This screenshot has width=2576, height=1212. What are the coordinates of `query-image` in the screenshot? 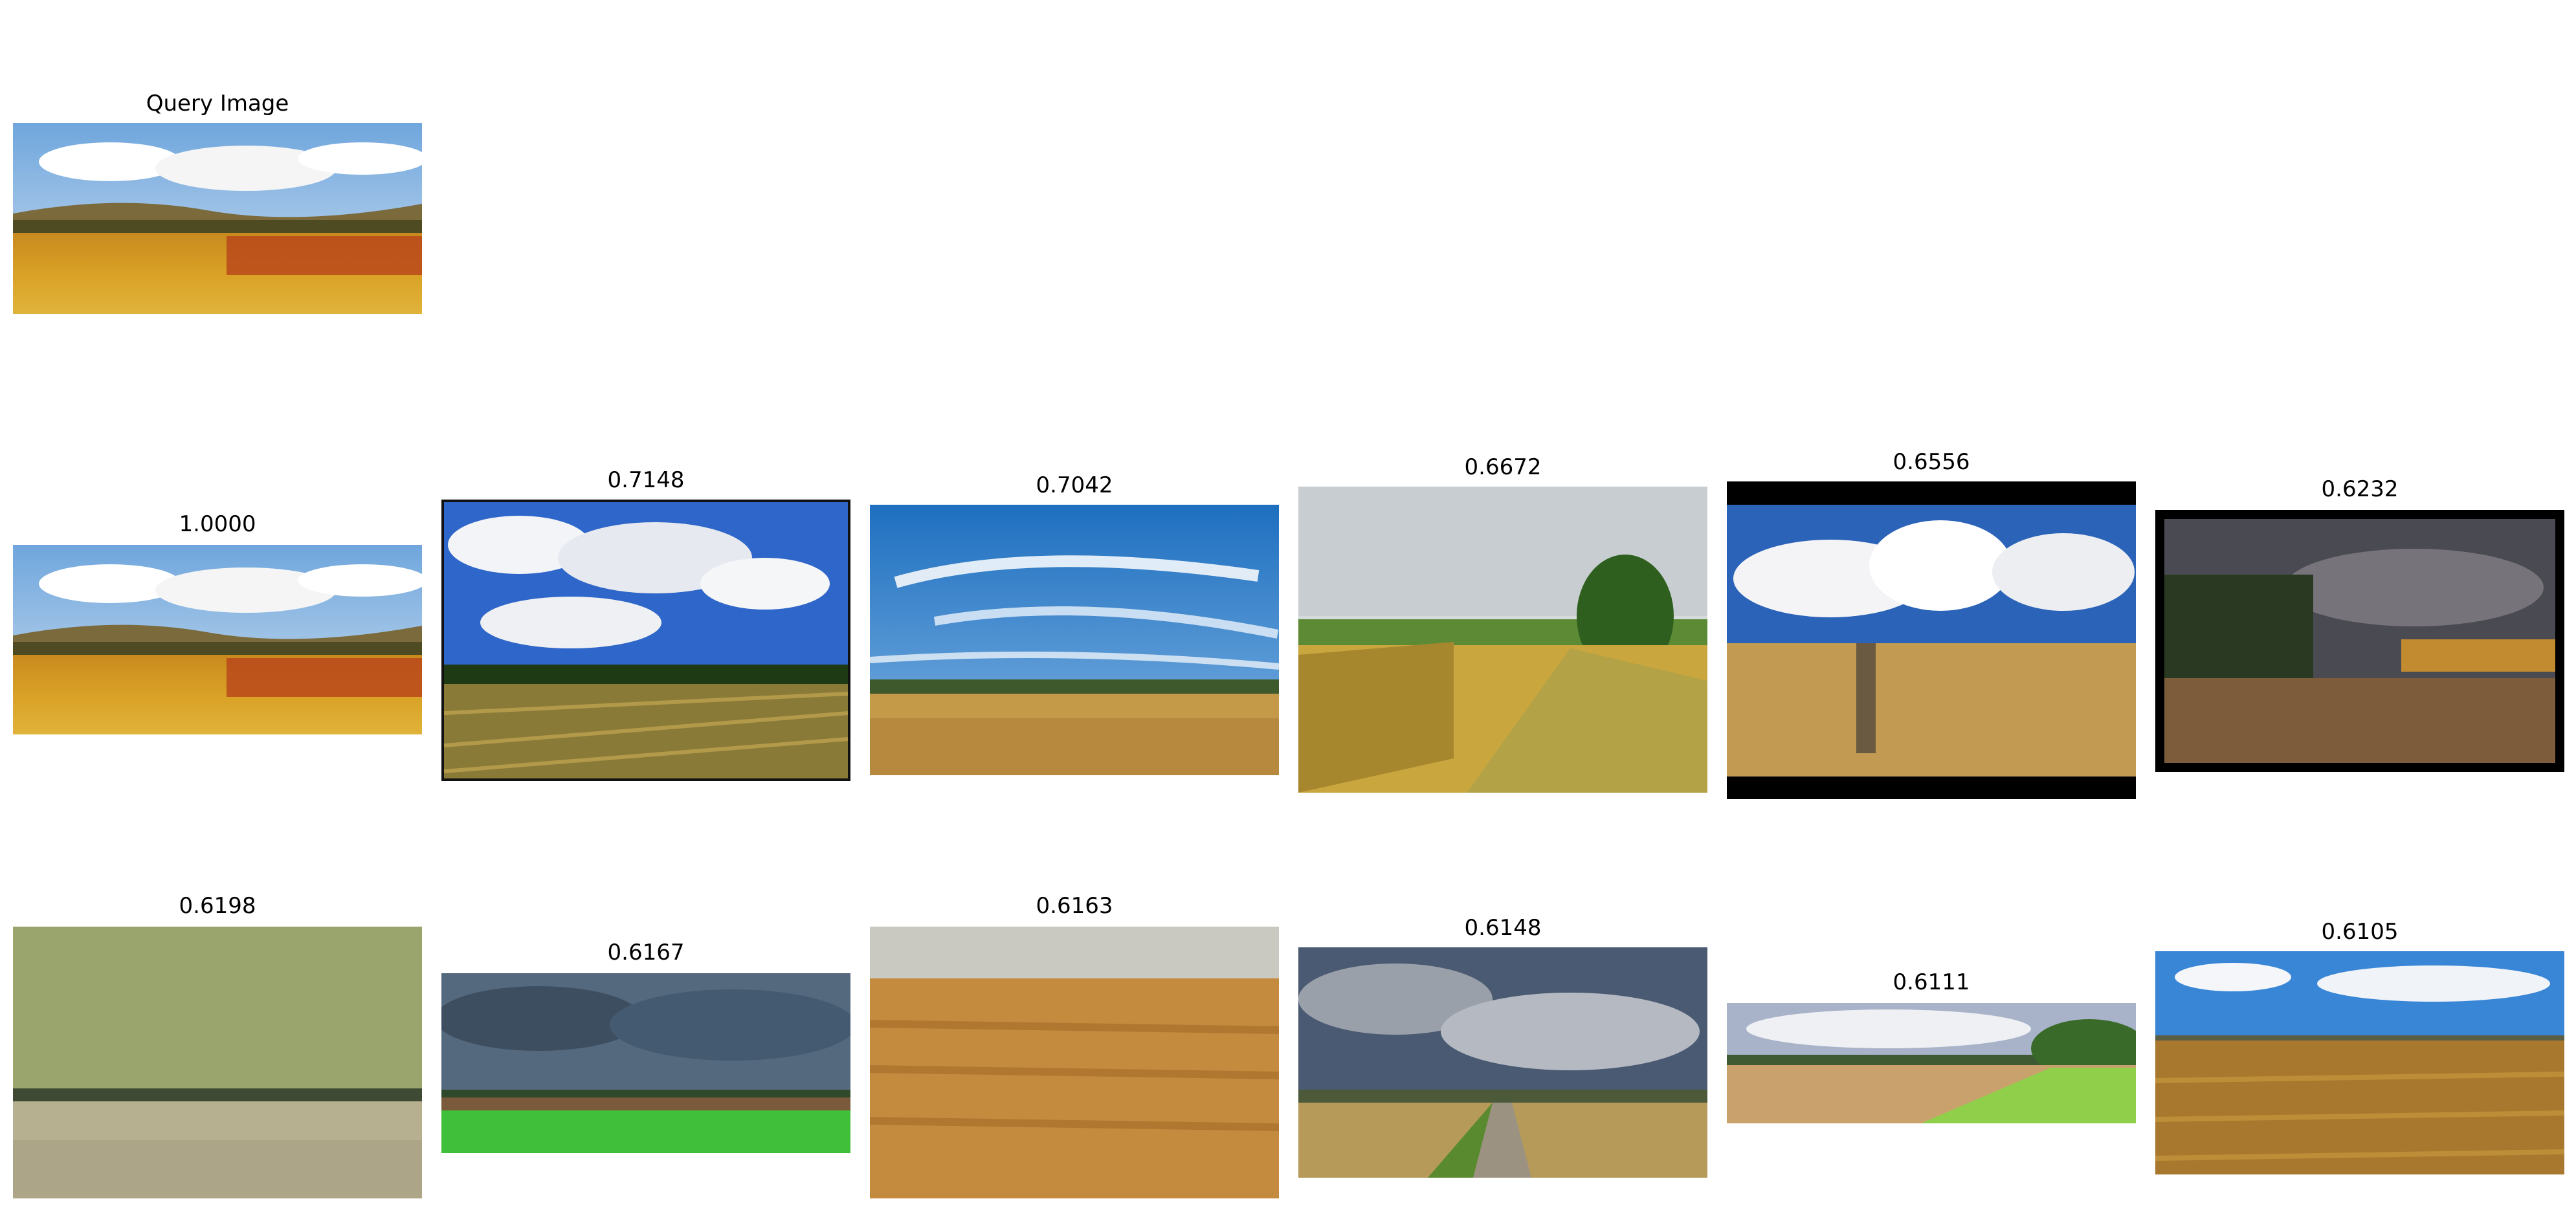 It's located at (217, 218).